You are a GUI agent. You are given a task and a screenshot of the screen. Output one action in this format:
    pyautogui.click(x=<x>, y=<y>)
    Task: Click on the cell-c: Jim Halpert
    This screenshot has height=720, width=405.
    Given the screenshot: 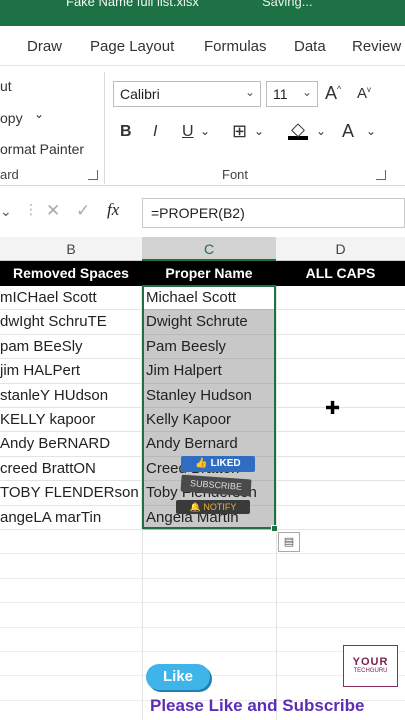 What is the action you would take?
    pyautogui.click(x=208, y=371)
    